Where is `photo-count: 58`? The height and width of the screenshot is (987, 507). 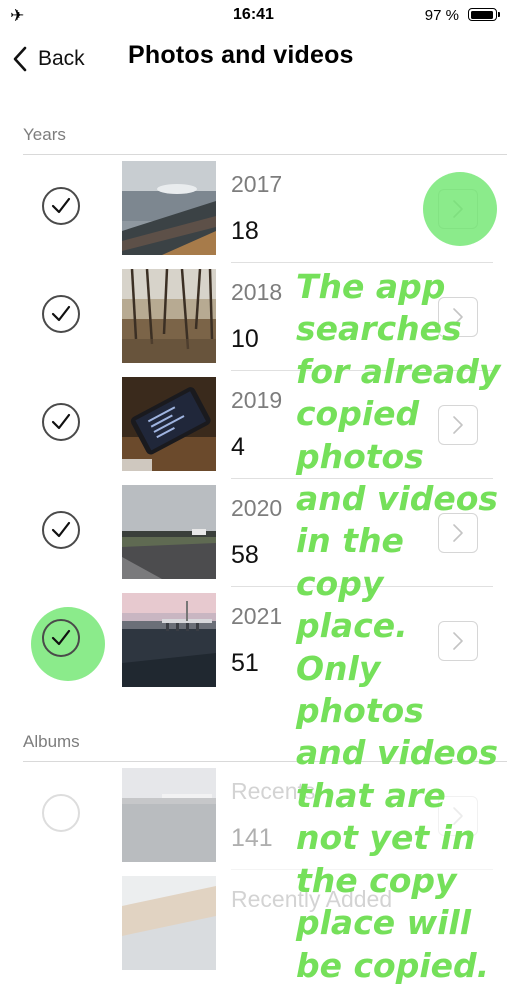 photo-count: 58 is located at coordinates (245, 555).